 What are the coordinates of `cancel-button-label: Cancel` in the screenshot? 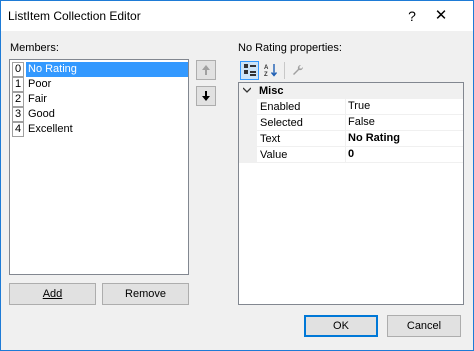 It's located at (424, 326).